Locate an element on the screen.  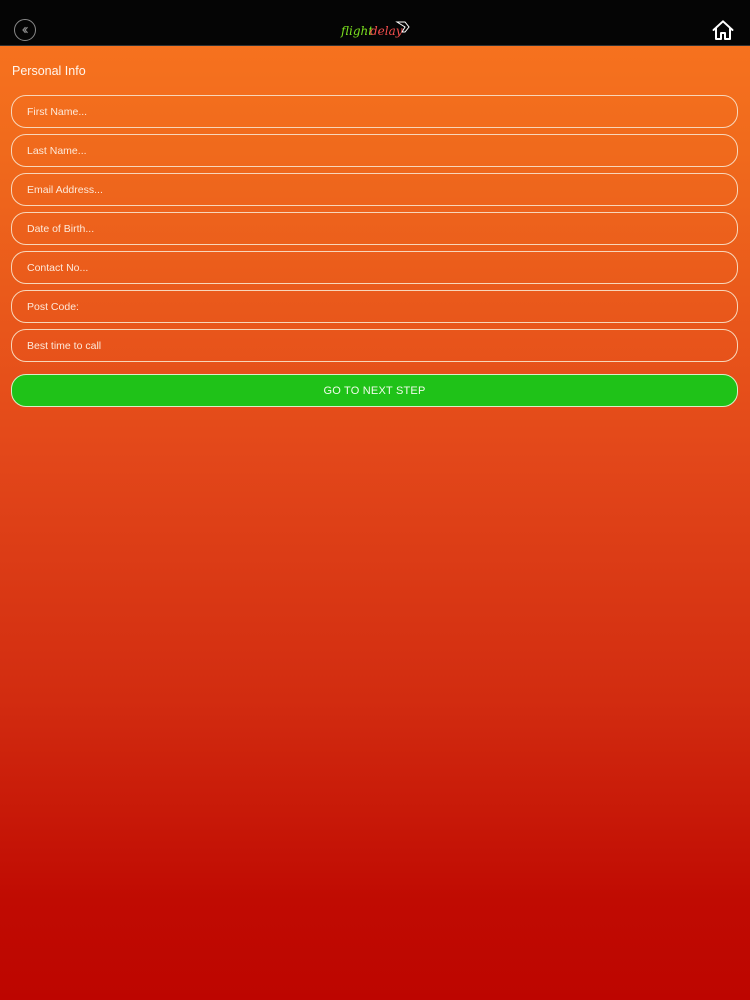
logo-text-secondary: delay is located at coordinates (386, 31).